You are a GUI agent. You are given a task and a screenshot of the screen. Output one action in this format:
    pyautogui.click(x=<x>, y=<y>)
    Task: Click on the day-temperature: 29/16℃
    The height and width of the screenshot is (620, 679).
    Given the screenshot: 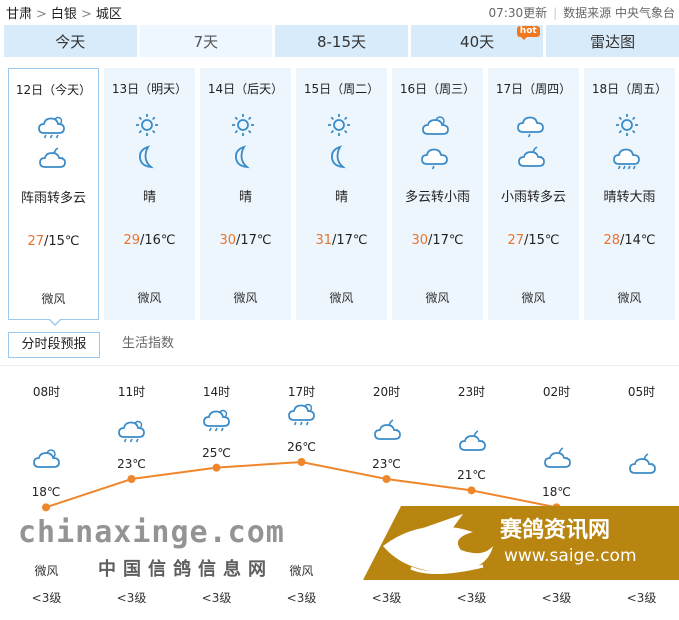 What is the action you would take?
    pyautogui.click(x=149, y=240)
    